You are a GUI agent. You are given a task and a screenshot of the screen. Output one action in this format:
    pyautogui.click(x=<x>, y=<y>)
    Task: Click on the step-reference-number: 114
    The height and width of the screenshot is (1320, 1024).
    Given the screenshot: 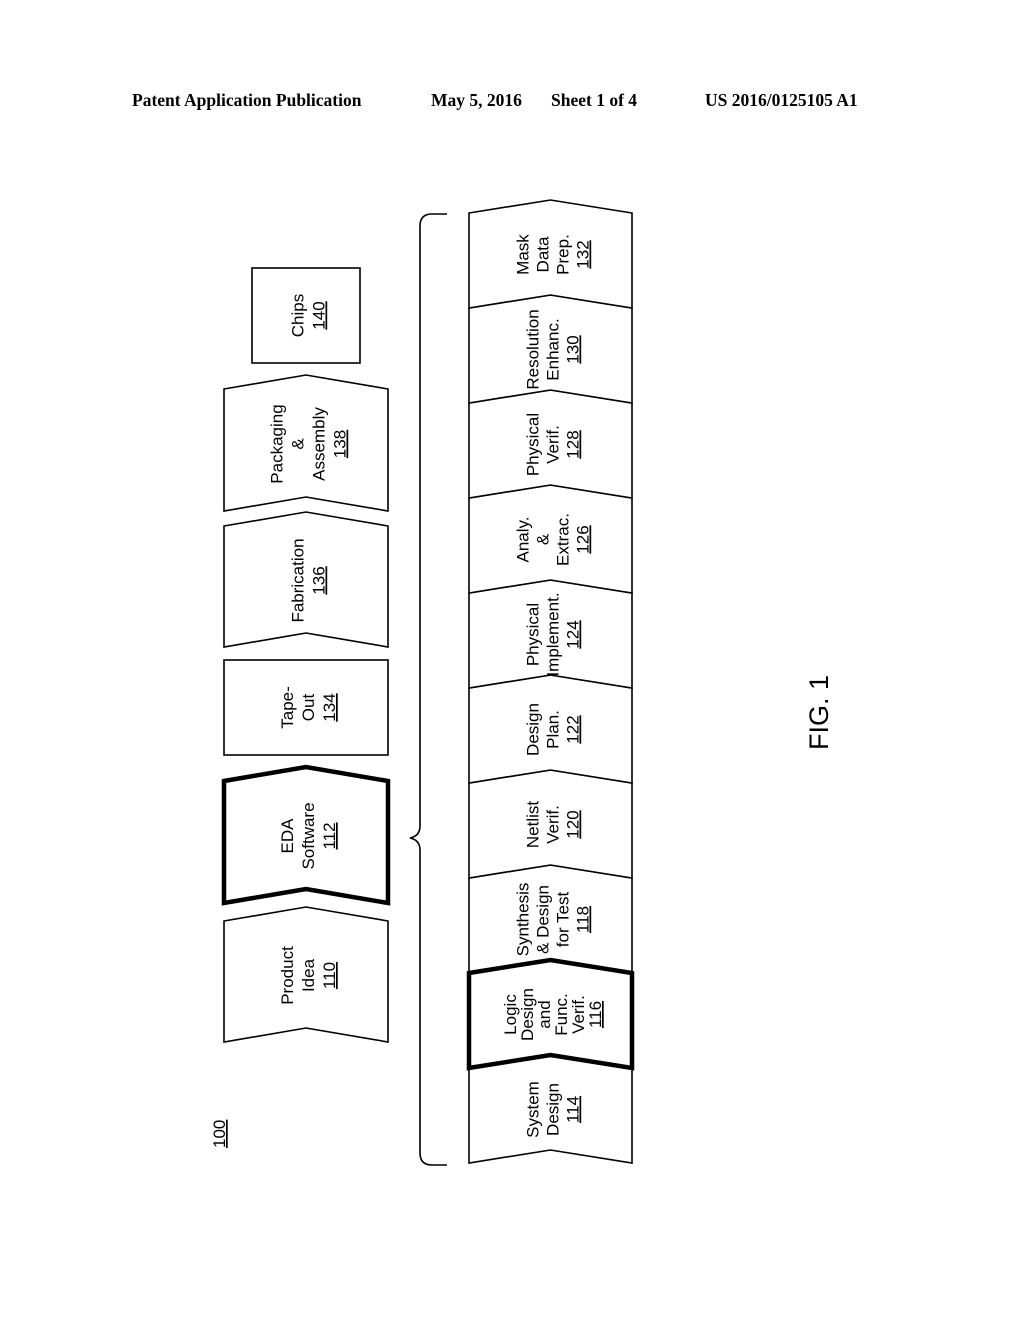 What is the action you would take?
    pyautogui.click(x=573, y=1109)
    